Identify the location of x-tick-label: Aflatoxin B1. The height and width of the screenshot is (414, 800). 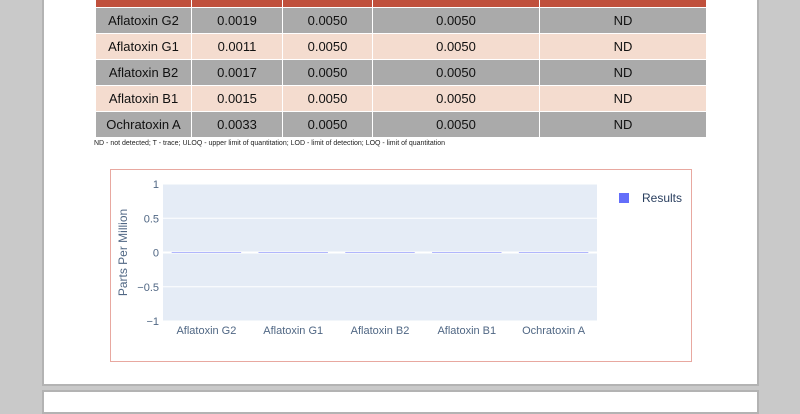
(466, 331).